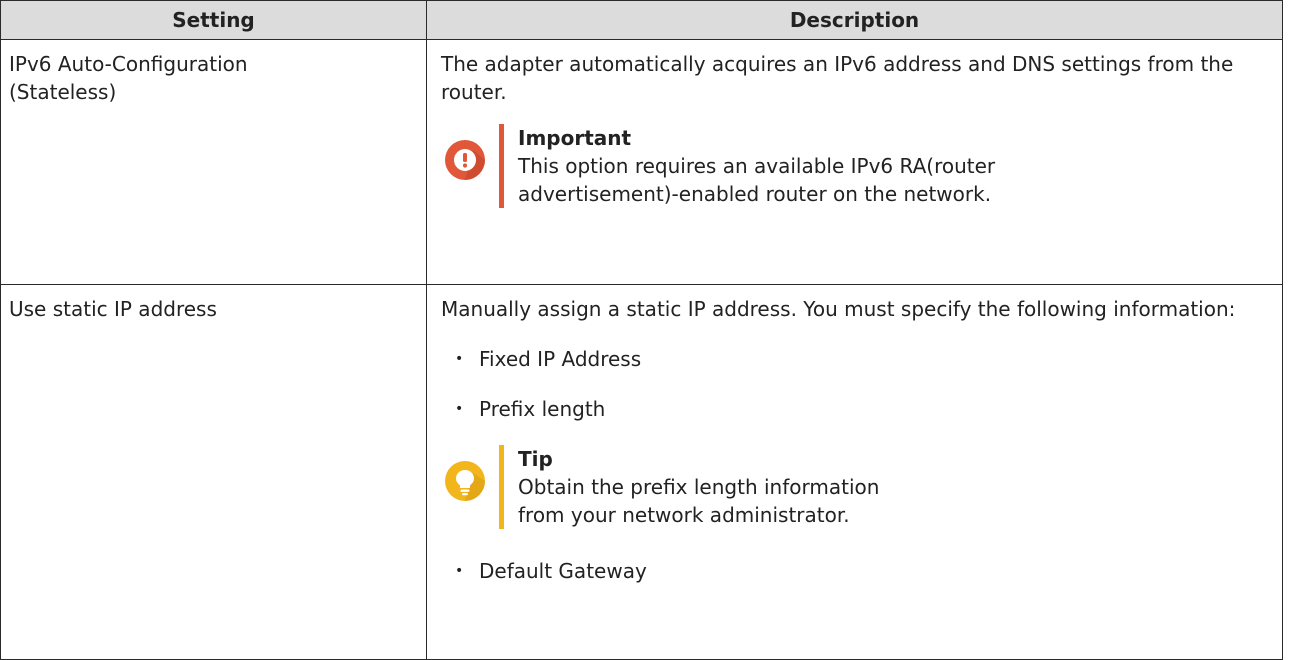 This screenshot has height=660, width=1290. What do you see at coordinates (465, 160) in the screenshot?
I see `exclamation-icon` at bounding box center [465, 160].